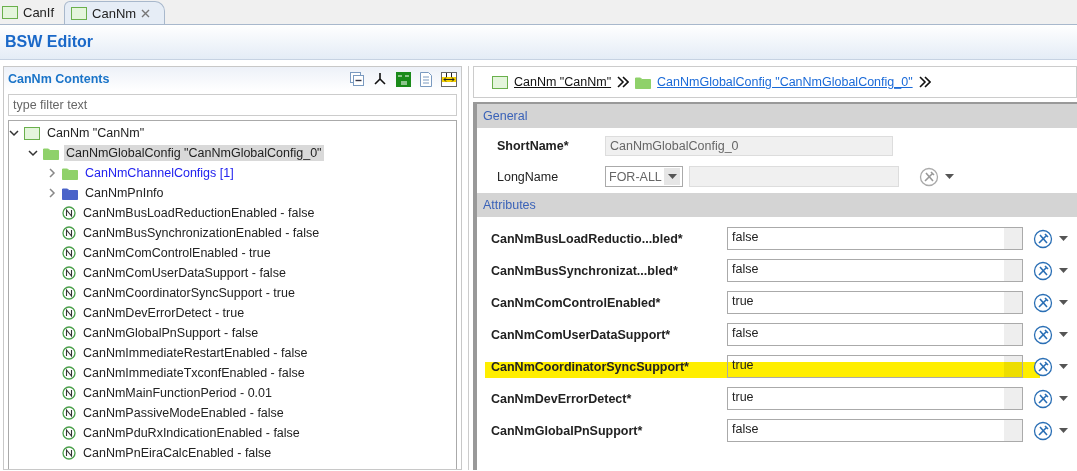 This screenshot has width=1077, height=471. Describe the element at coordinates (201, 233) in the screenshot. I see `tree-item: CanNmBusSynchronizationEnabled - false` at that location.